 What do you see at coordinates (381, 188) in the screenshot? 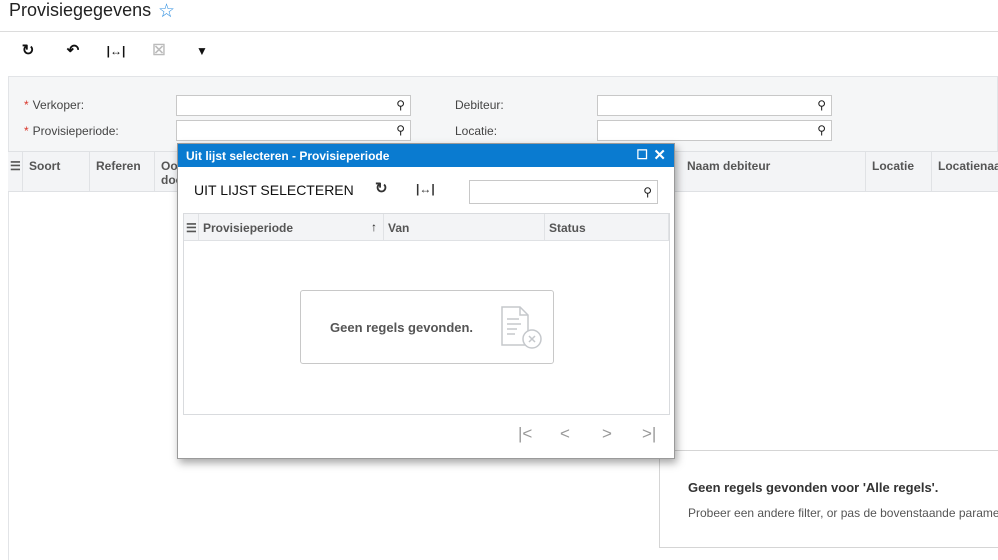
I see `dialog-refresh-icon: ↻` at bounding box center [381, 188].